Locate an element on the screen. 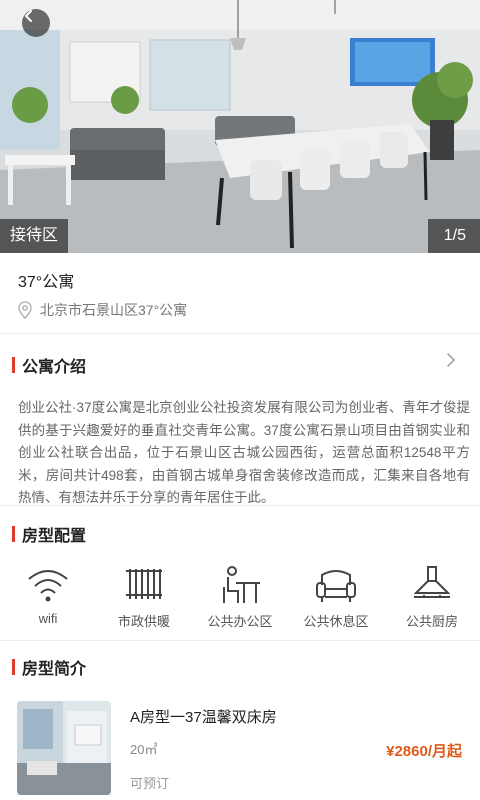 This screenshot has width=480, height=800. address-row: 北京市石景山区37°公寓 is located at coordinates (102, 310).